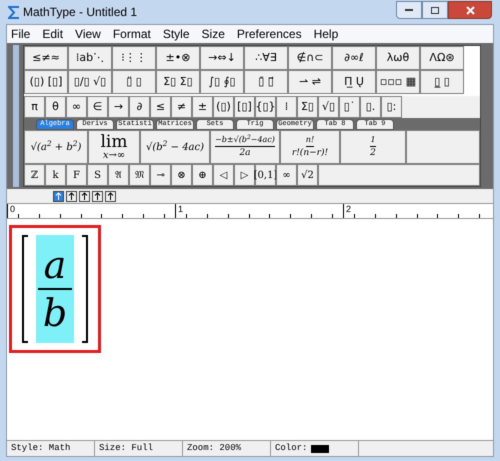 Image resolution: width=500 pixels, height=461 pixels. What do you see at coordinates (20, 34) in the screenshot?
I see `menu-item: File` at bounding box center [20, 34].